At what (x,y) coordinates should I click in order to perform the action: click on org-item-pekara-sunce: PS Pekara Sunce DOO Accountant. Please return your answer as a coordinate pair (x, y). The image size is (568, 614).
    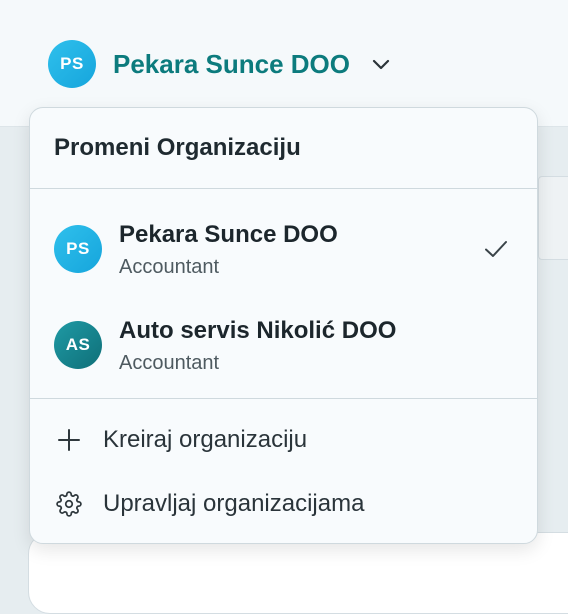
    Looking at the image, I should click on (283, 249).